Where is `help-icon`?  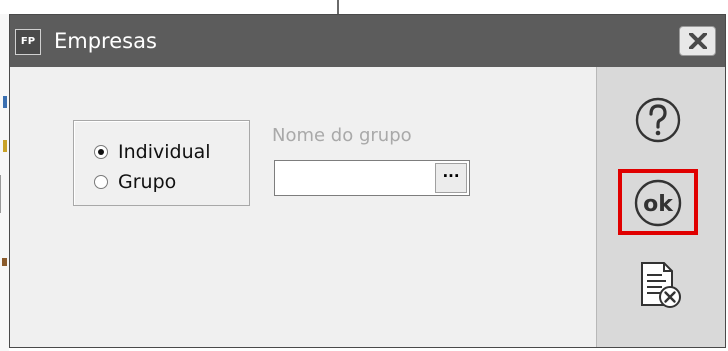 help-icon is located at coordinates (658, 120).